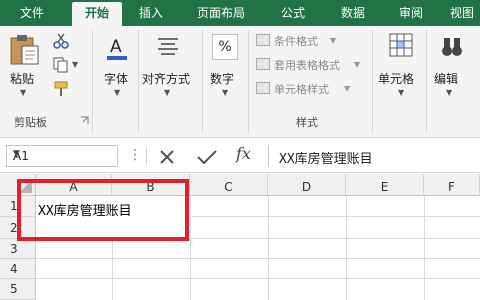 Image resolution: width=480 pixels, height=300 pixels. What do you see at coordinates (385, 185) in the screenshot?
I see `column-header: E` at bounding box center [385, 185].